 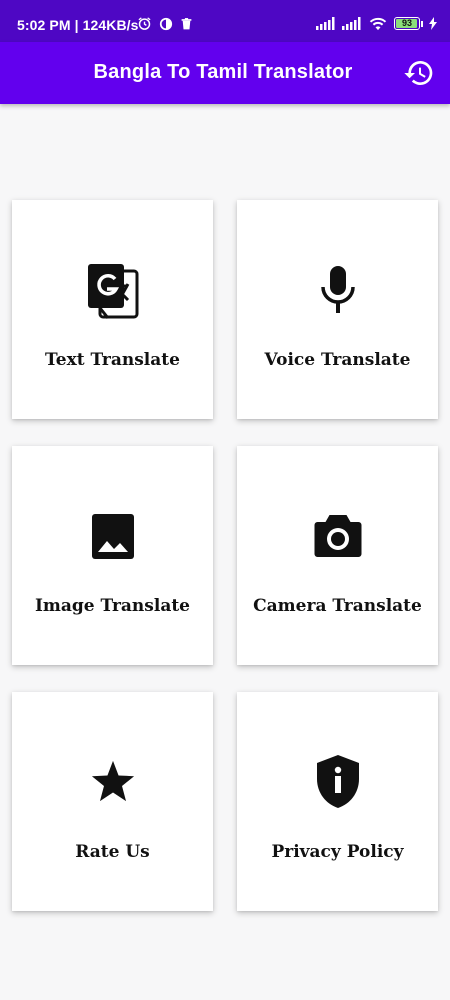 I want to click on card-label: Camera Translate, so click(x=337, y=606).